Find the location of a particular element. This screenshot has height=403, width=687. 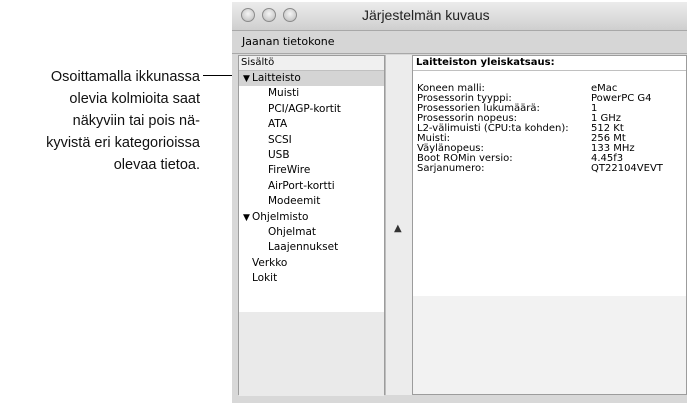

callout-line-5: olevaa tietoa. is located at coordinates (156, 165).